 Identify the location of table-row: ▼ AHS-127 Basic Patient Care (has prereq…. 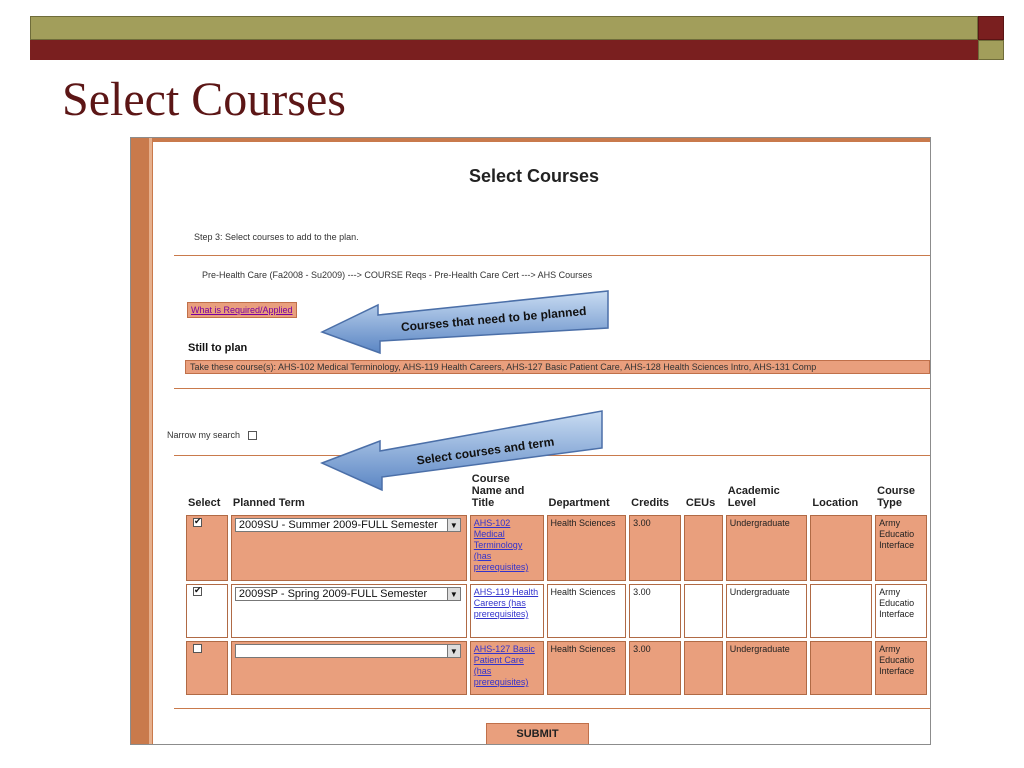
(556, 668).